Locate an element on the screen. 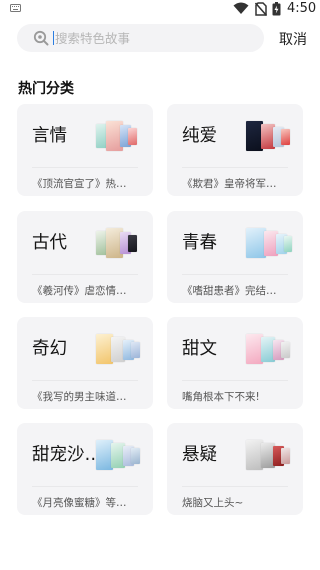 This screenshot has height=570, width=320. text-cursor is located at coordinates (53, 38).